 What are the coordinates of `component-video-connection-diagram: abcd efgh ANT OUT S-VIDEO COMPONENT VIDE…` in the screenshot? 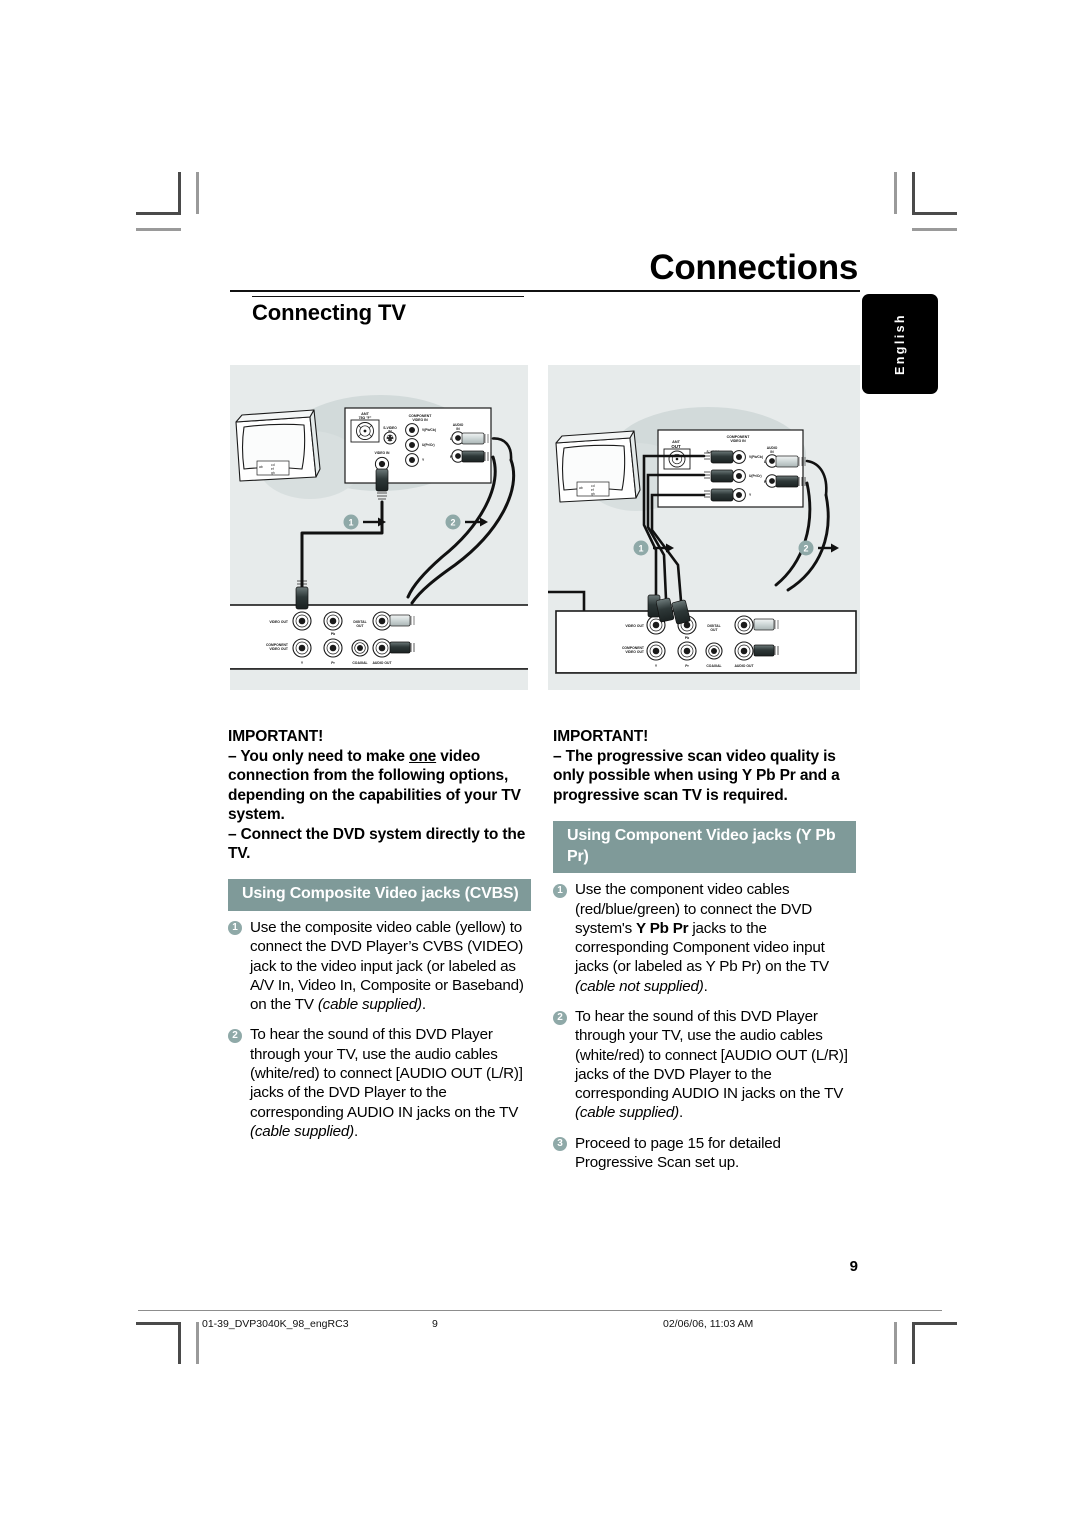 It's located at (704, 527).